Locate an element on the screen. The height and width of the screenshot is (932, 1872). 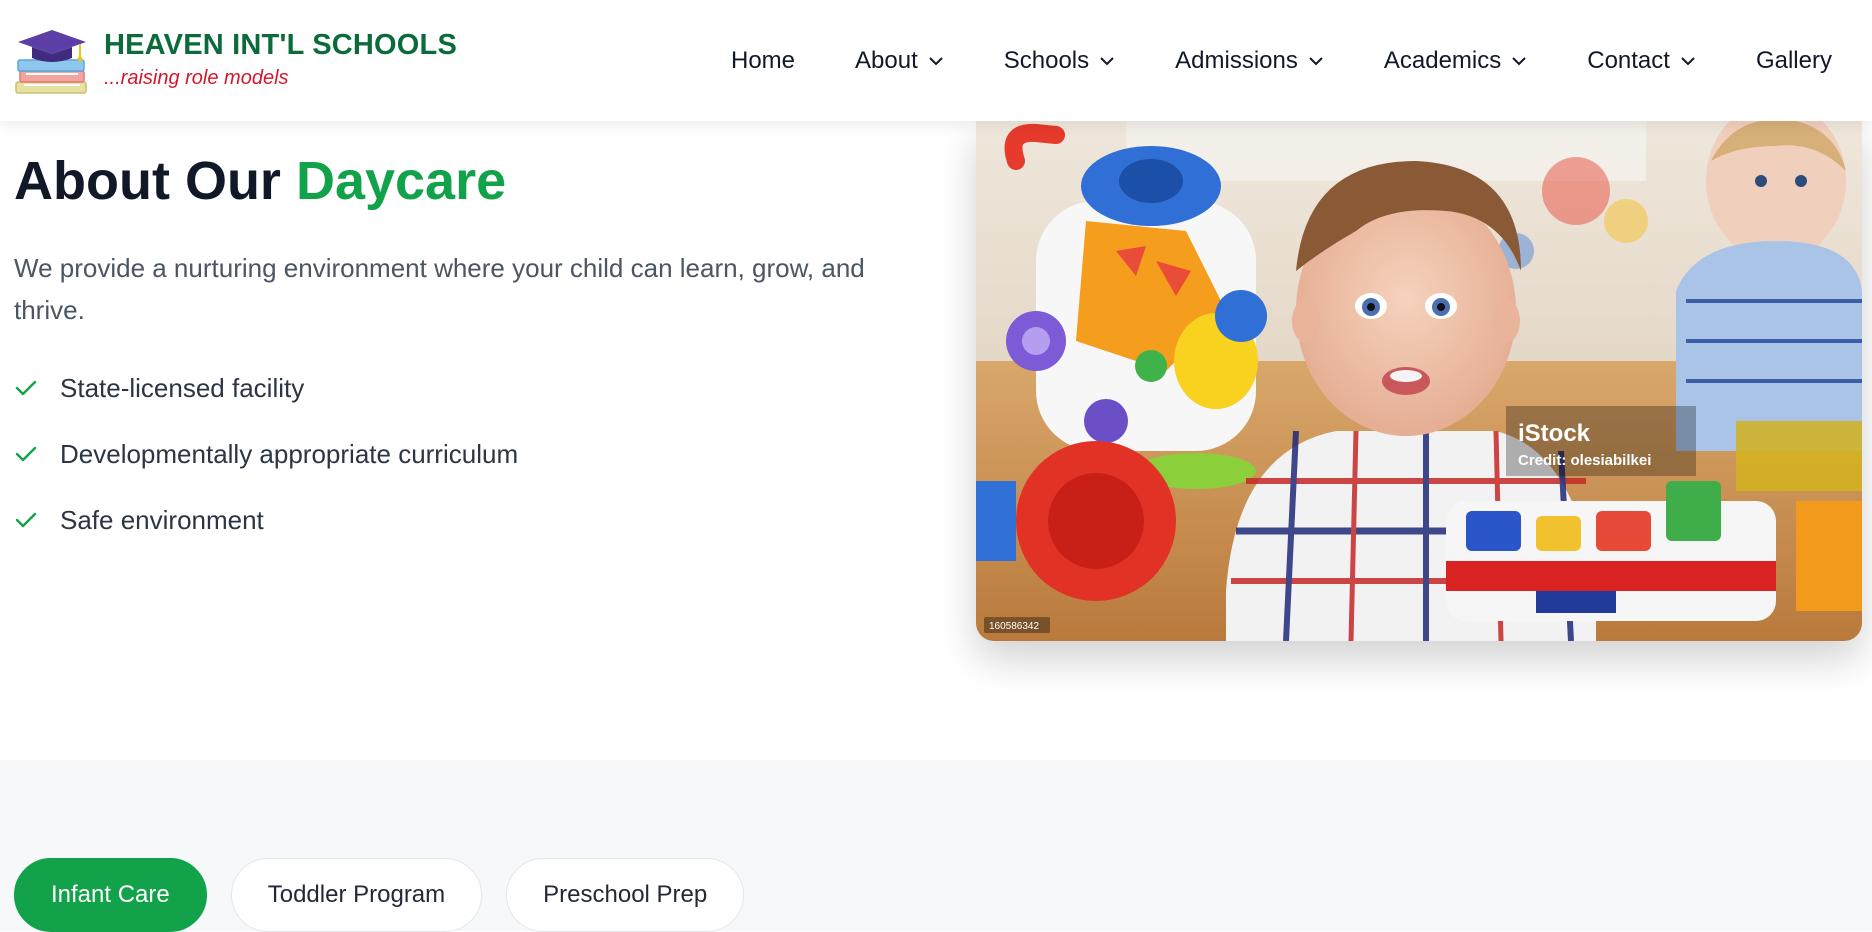
nav-label: Gallery is located at coordinates (1793, 60).